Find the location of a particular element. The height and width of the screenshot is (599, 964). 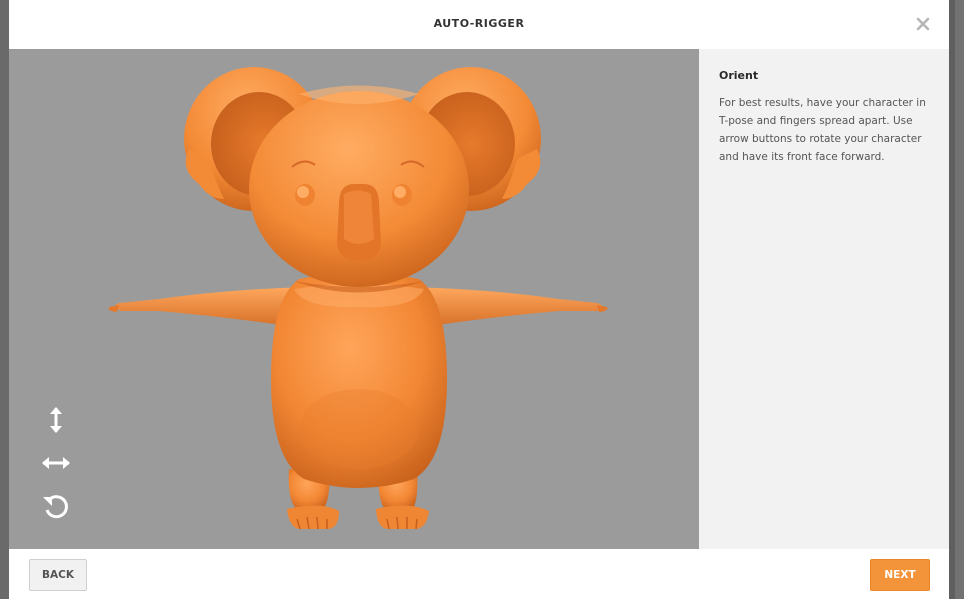

modal-title: AUTO-RIGGER is located at coordinates (479, 23).